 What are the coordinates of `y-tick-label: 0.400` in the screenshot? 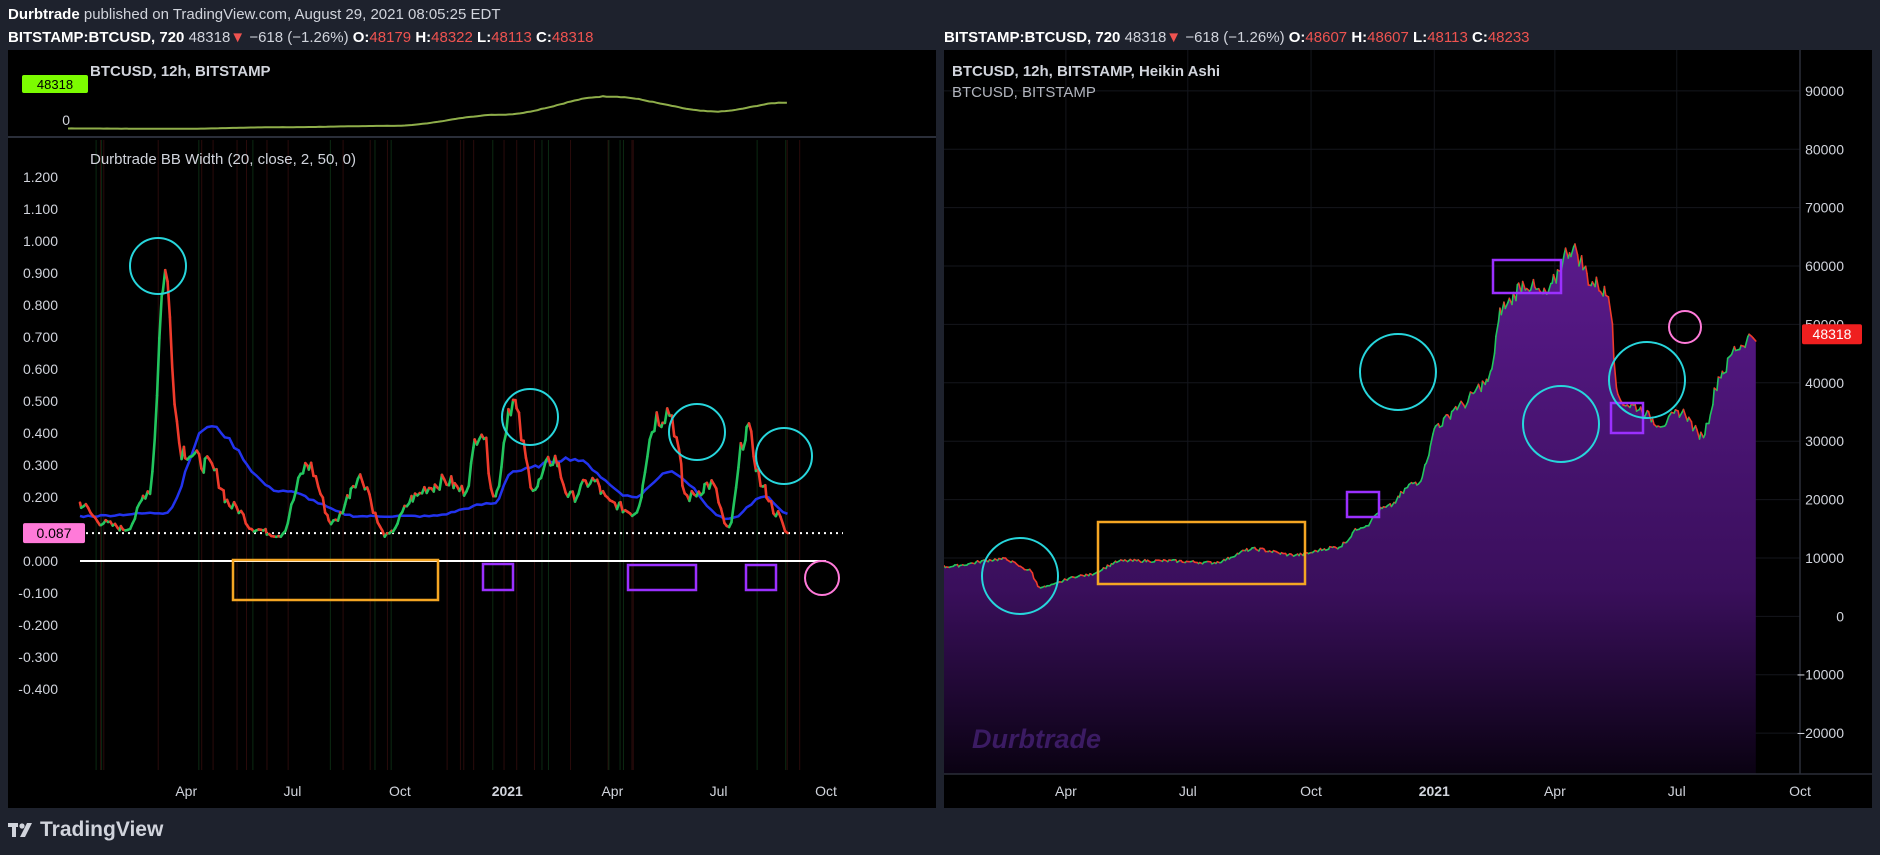 It's located at (40, 433).